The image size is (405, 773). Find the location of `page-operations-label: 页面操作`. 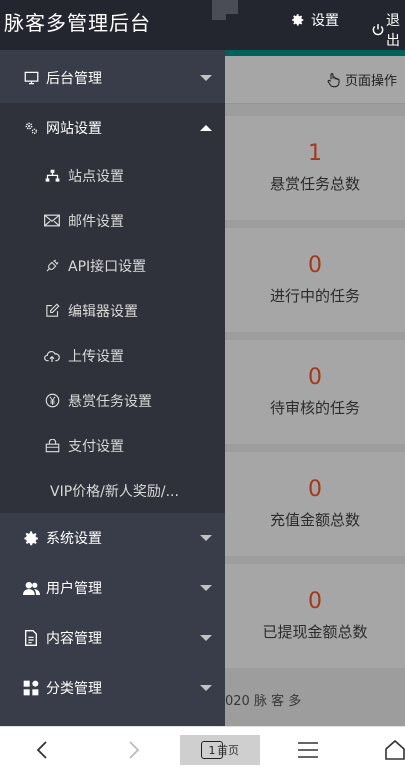

page-operations-label: 页面操作 is located at coordinates (370, 81).